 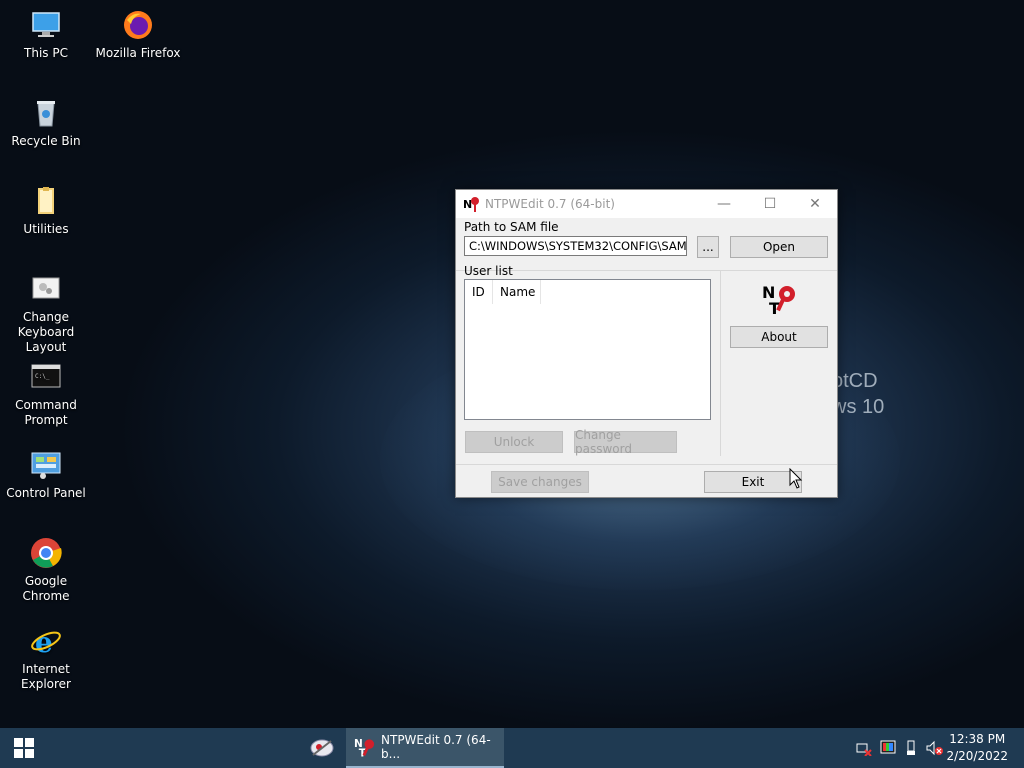 What do you see at coordinates (779, 247) in the screenshot?
I see `open-button: Open` at bounding box center [779, 247].